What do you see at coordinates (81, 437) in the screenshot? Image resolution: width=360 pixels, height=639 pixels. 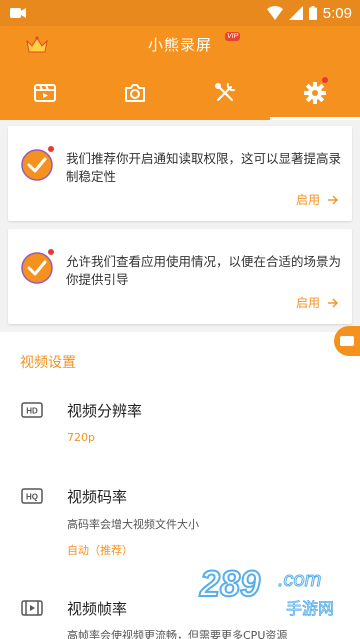 I see `setting-value: 720p` at bounding box center [81, 437].